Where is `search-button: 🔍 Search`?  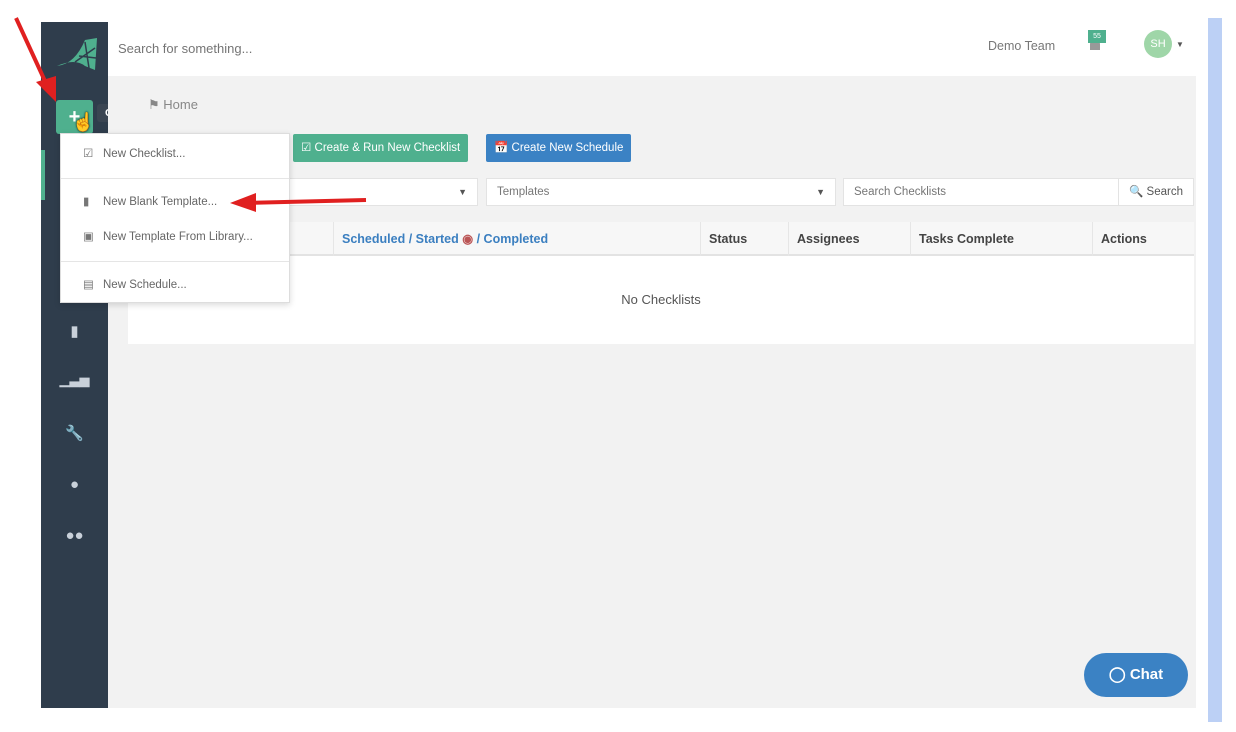
search-button: 🔍 Search is located at coordinates (1156, 192).